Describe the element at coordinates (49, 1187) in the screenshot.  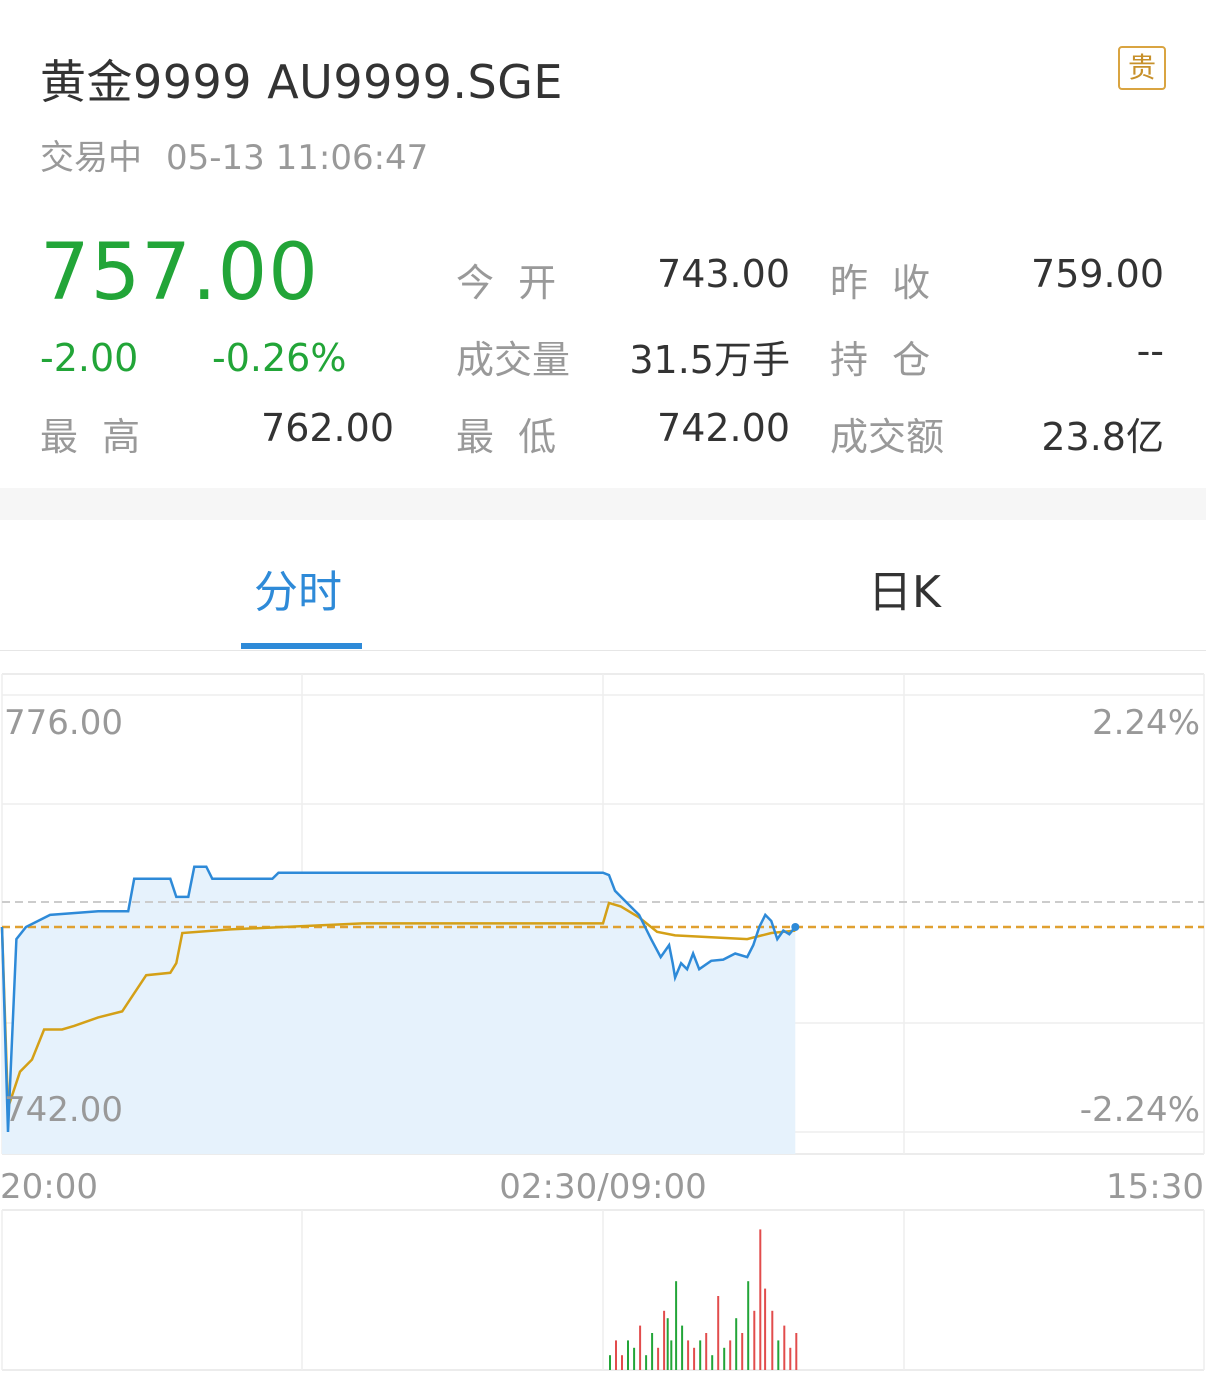
I see `x-label-start: 20:00` at that location.